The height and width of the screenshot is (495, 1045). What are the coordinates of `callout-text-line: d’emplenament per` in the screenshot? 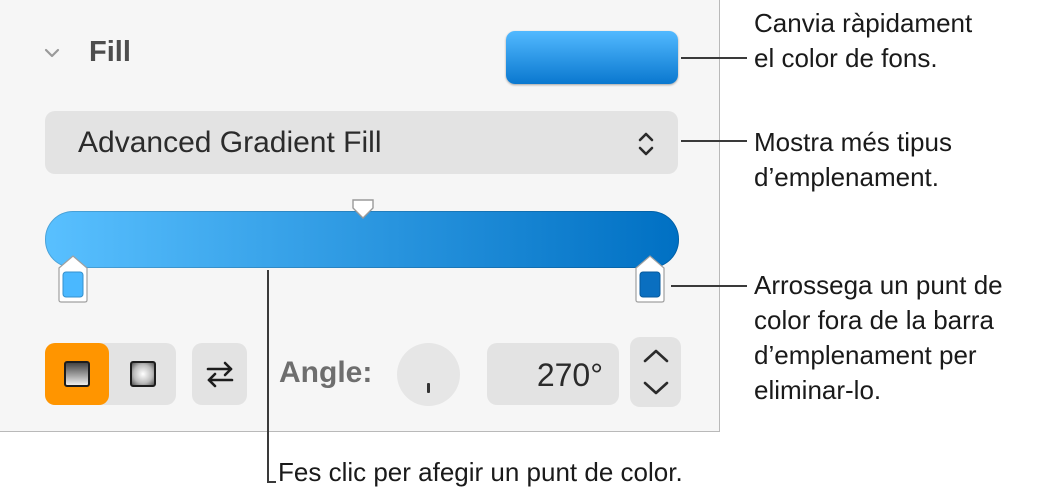 It's located at (865, 355).